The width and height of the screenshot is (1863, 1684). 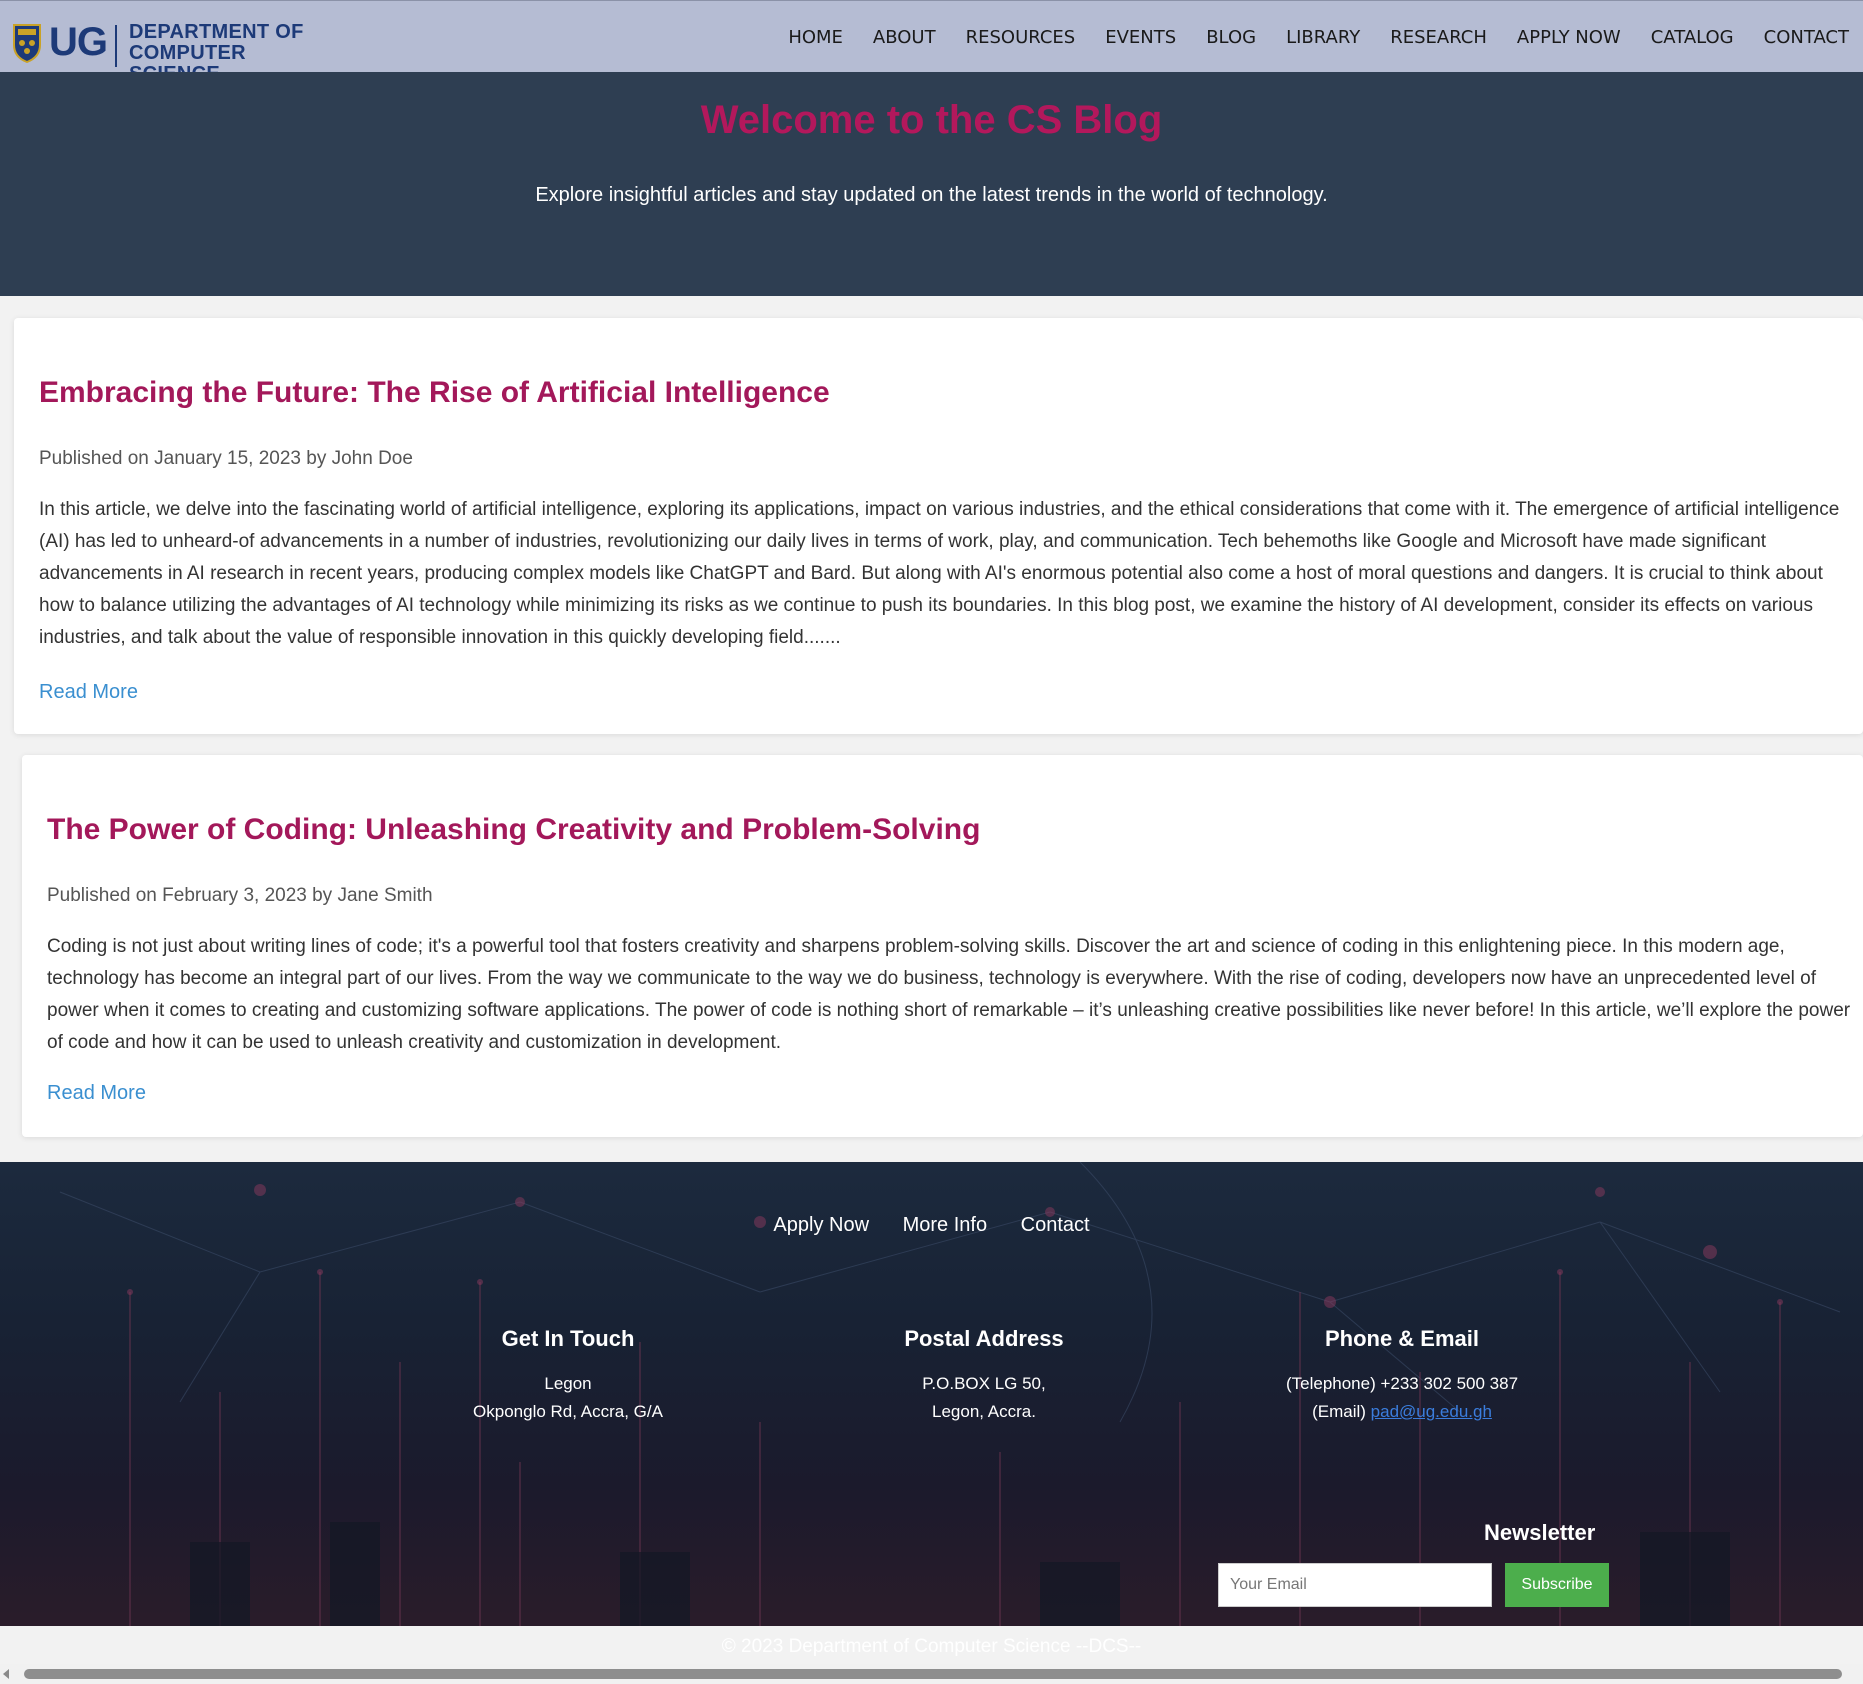 What do you see at coordinates (1323, 38) in the screenshot?
I see `nav-library: LIBRARY` at bounding box center [1323, 38].